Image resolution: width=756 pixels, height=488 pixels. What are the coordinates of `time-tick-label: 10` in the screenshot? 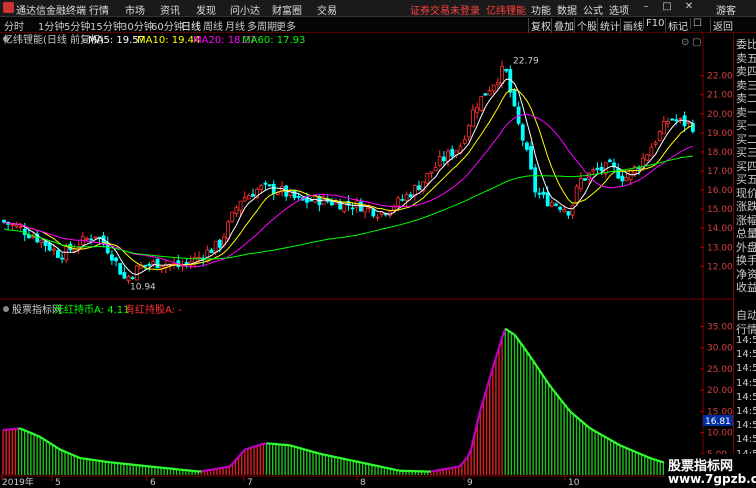 It's located at (574, 482).